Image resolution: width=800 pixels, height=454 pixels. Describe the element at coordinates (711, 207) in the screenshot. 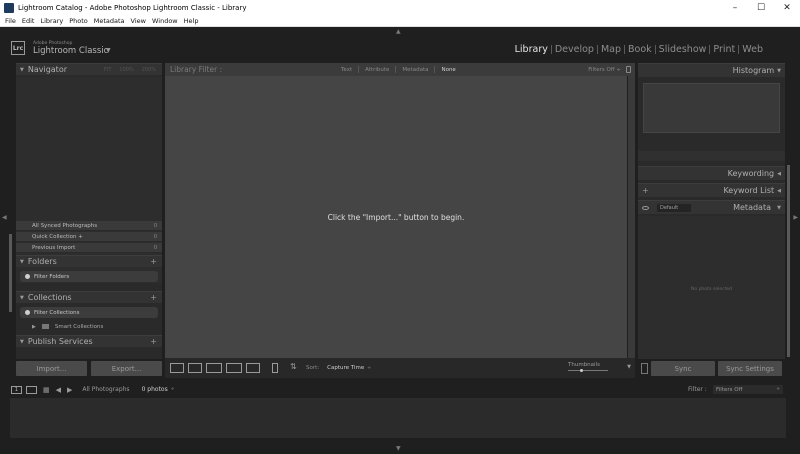

I see `metadata-header: Default Metadata ▼` at that location.